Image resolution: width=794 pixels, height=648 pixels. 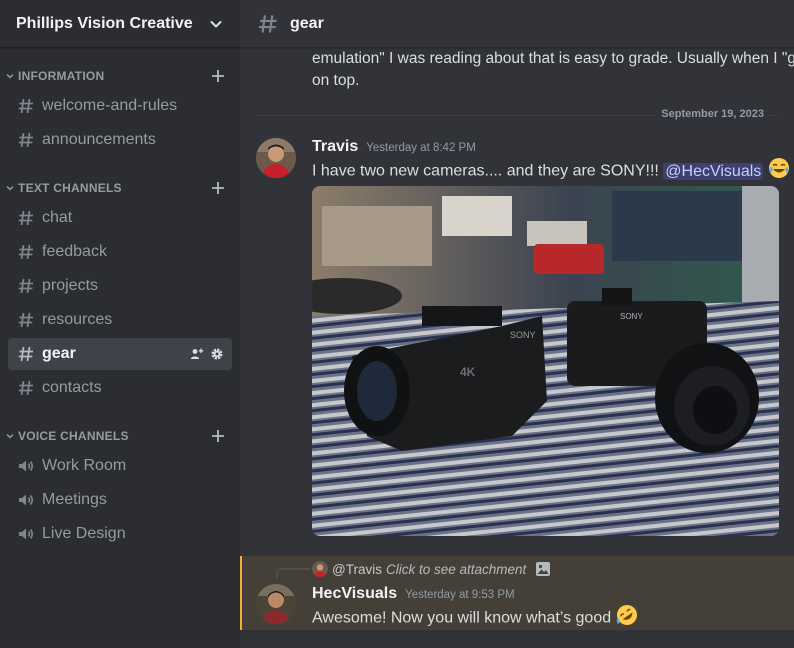 I want to click on channel-label: Work Room, so click(x=84, y=465).